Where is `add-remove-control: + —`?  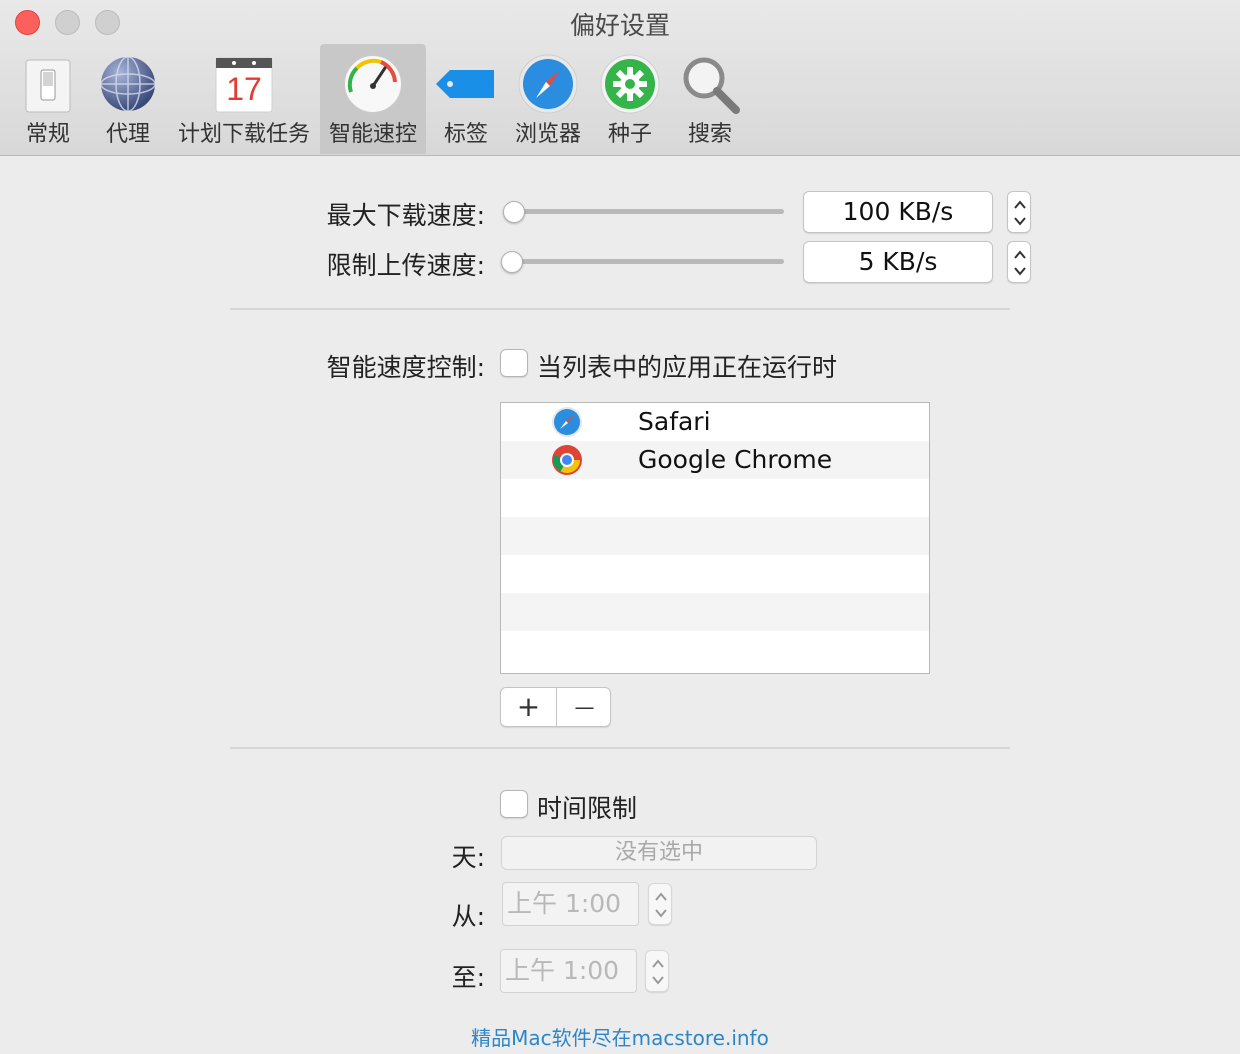 add-remove-control: + — is located at coordinates (555, 707).